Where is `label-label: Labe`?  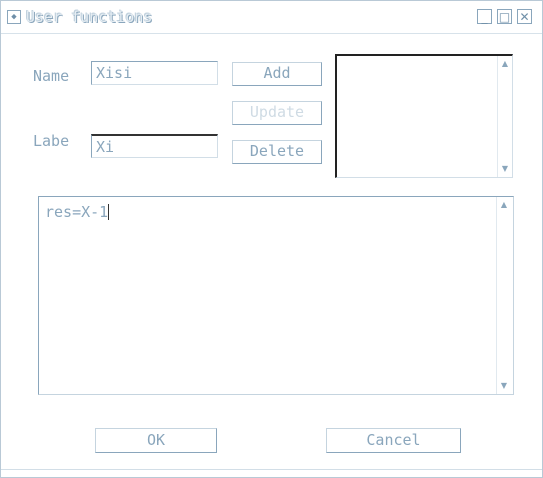
label-label: Labe is located at coordinates (51, 141).